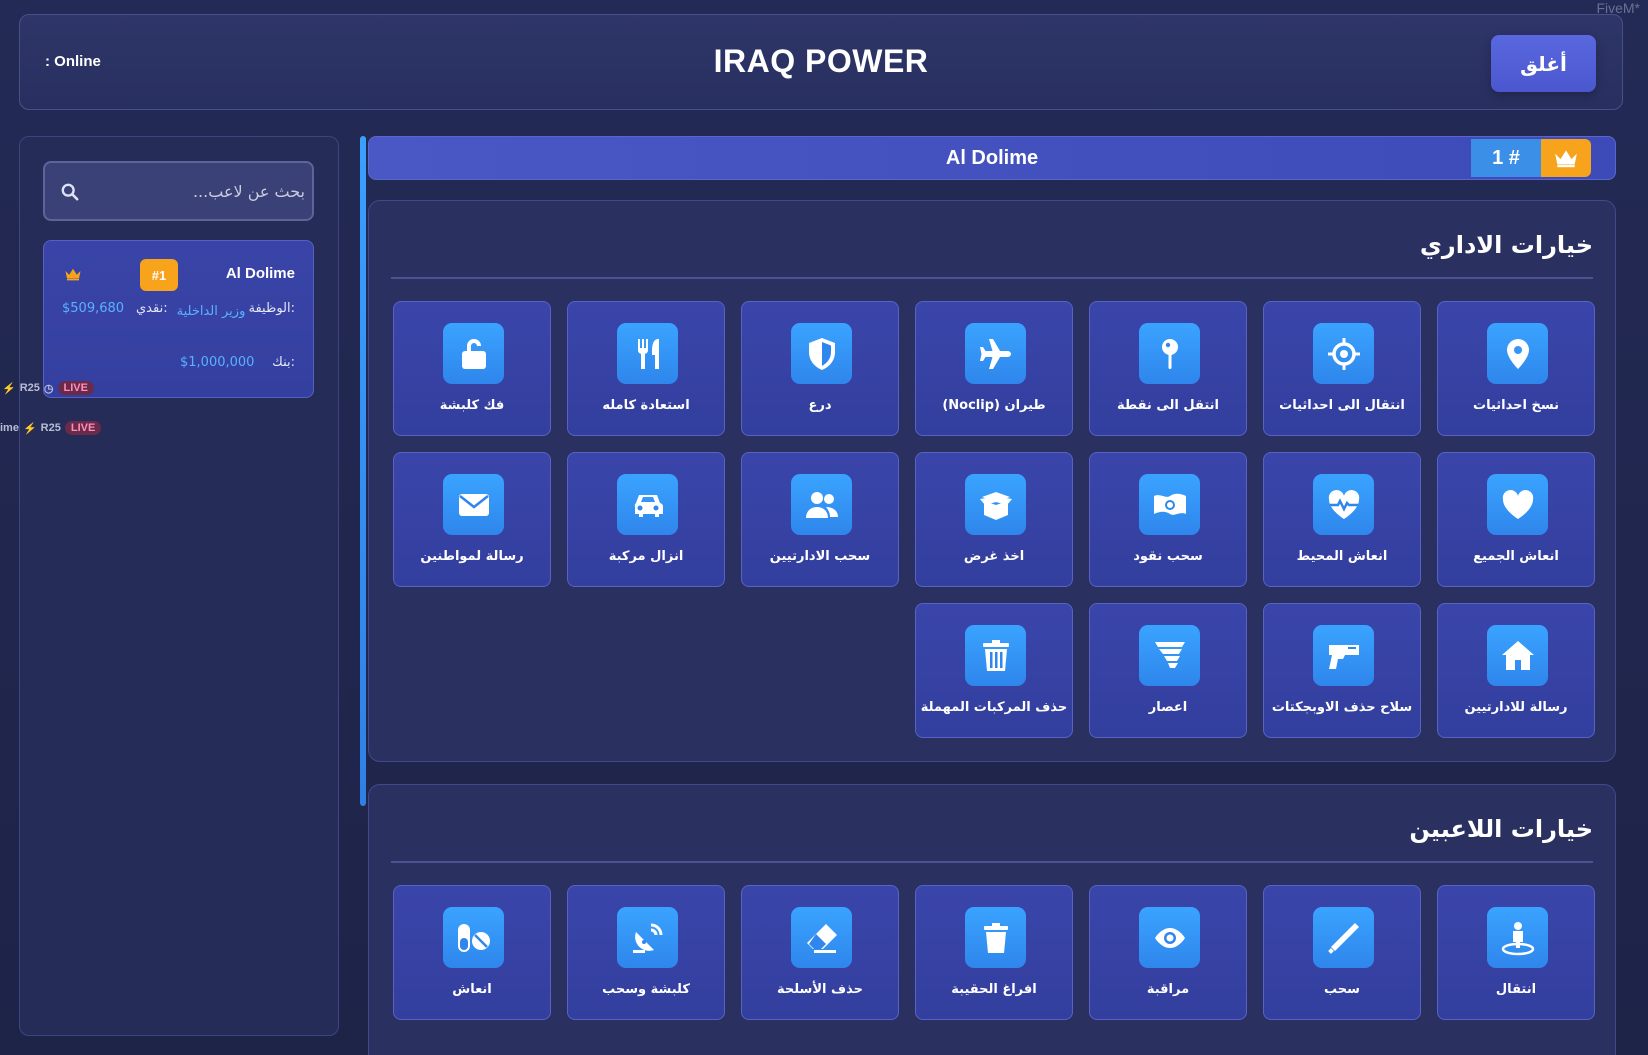  Describe the element at coordinates (821, 353) in the screenshot. I see `shield-icon` at that location.